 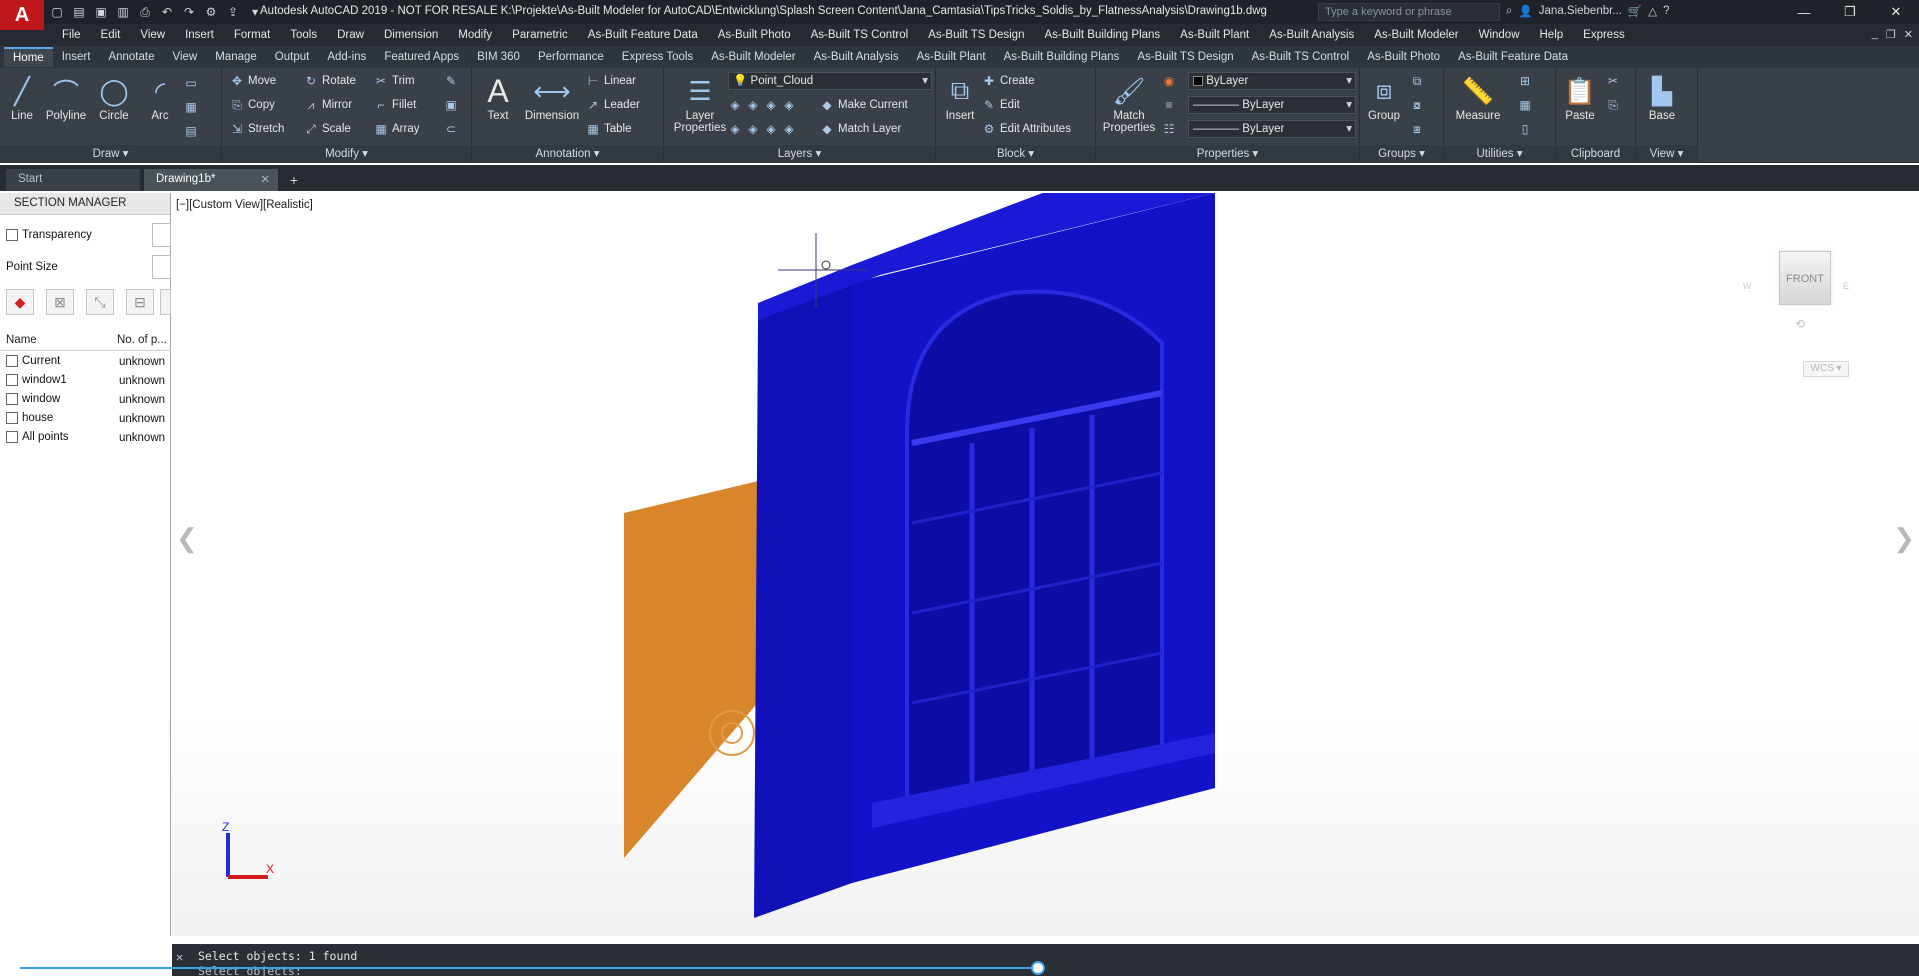 What do you see at coordinates (1185, 57) in the screenshot?
I see `tab-asbuilt-ts-design: As-Built TS Design` at bounding box center [1185, 57].